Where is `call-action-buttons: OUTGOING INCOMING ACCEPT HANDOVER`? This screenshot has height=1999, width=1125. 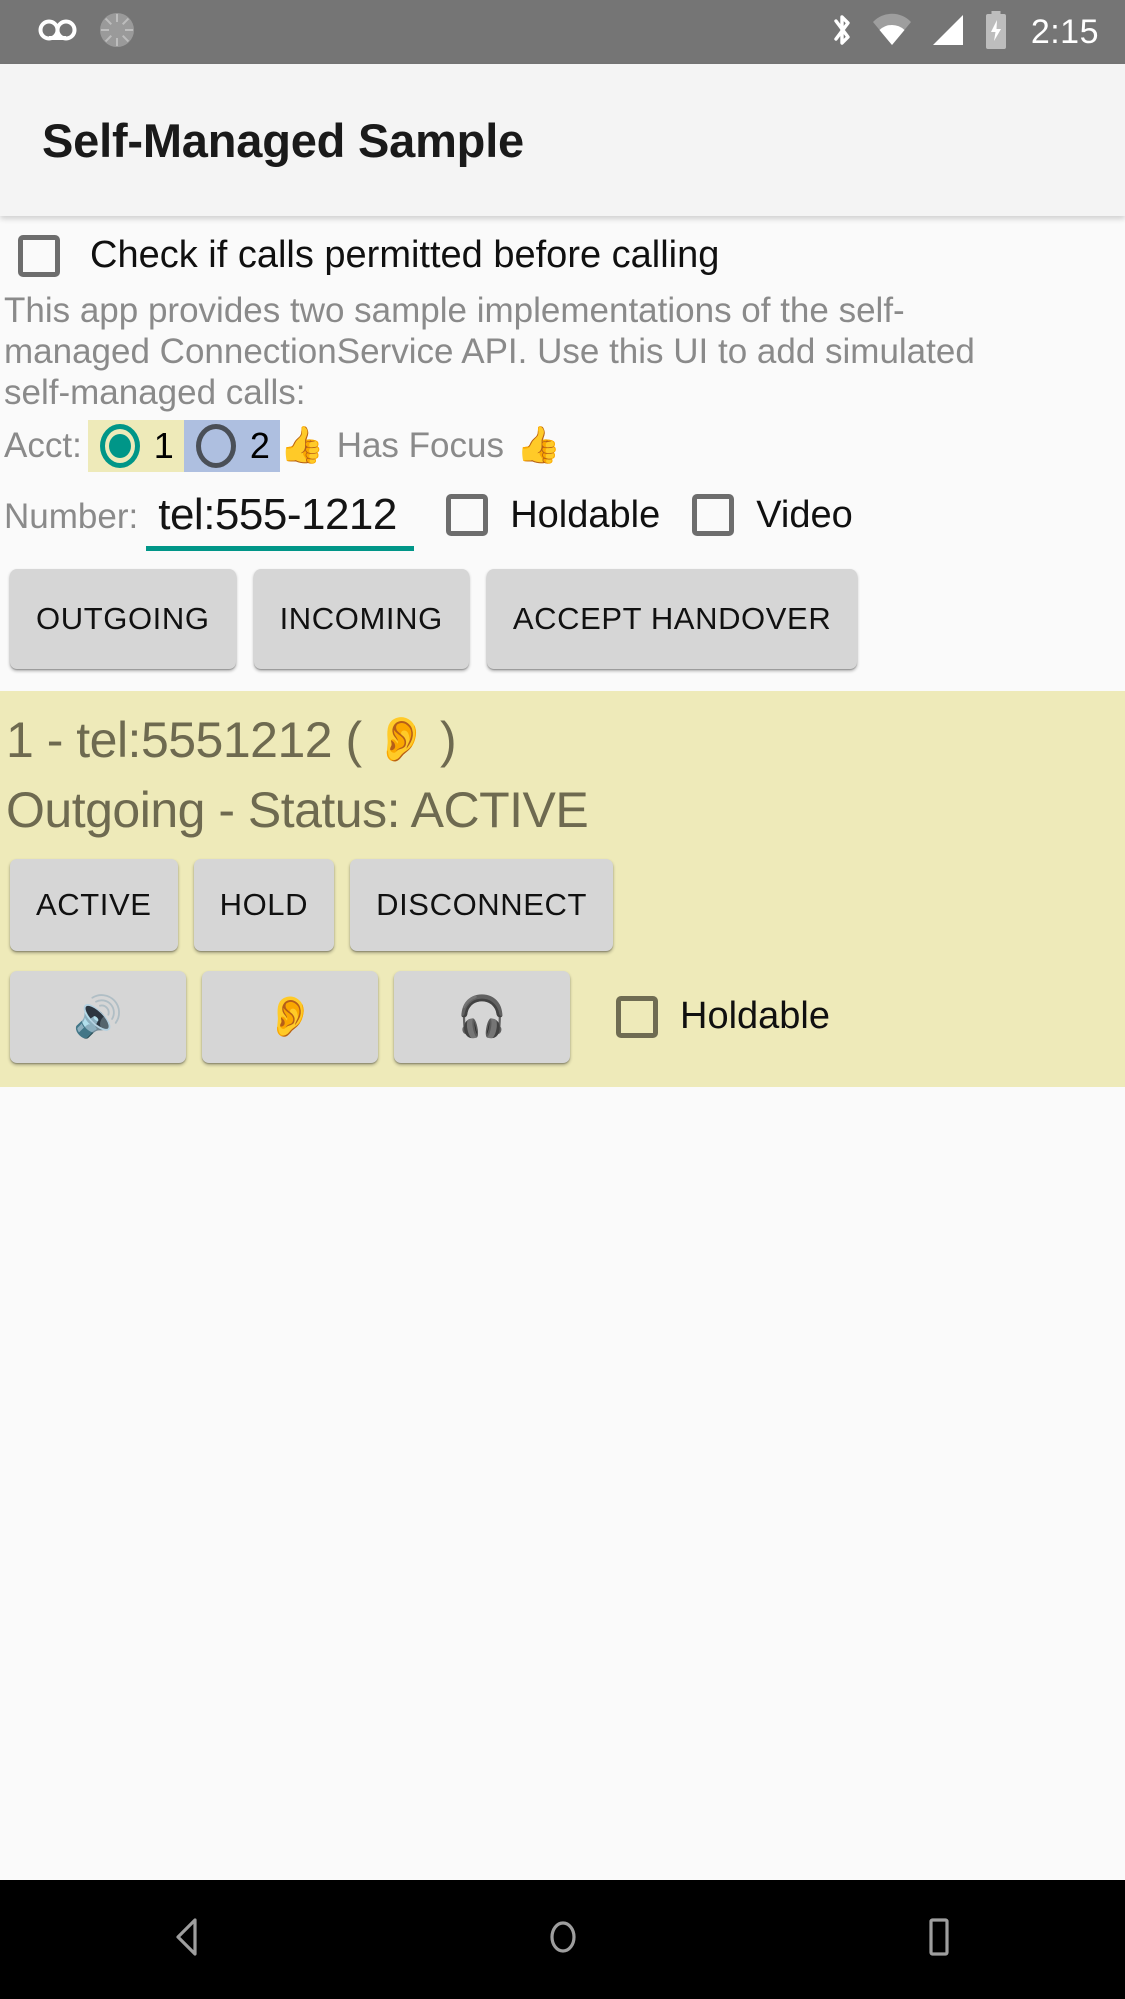
call-action-buttons: OUTGOING INCOMING ACCEPT HANDOVER is located at coordinates (562, 610).